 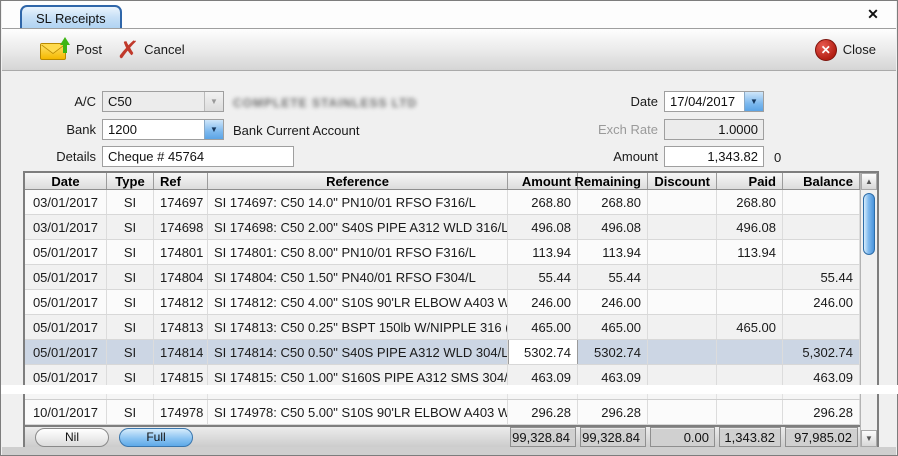 I want to click on bank-field: 1200 ▼, so click(x=163, y=129).